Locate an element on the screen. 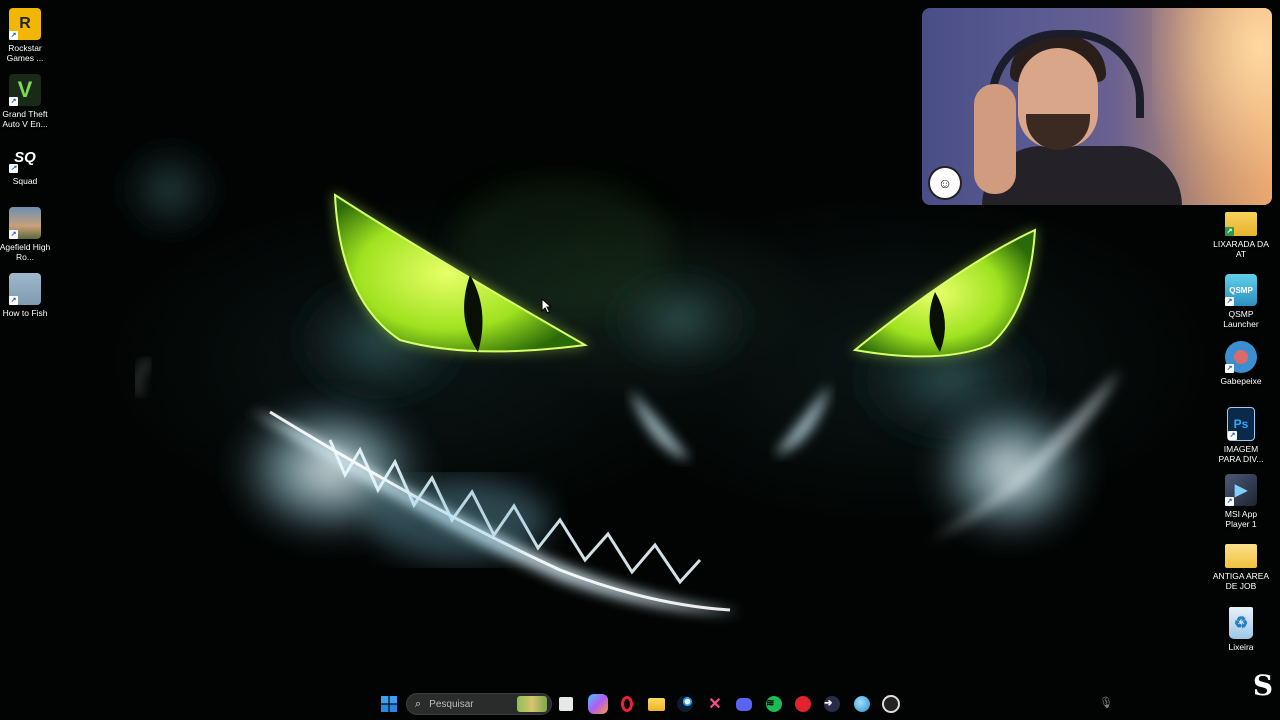  capcut-button: ✕ is located at coordinates (715, 704).